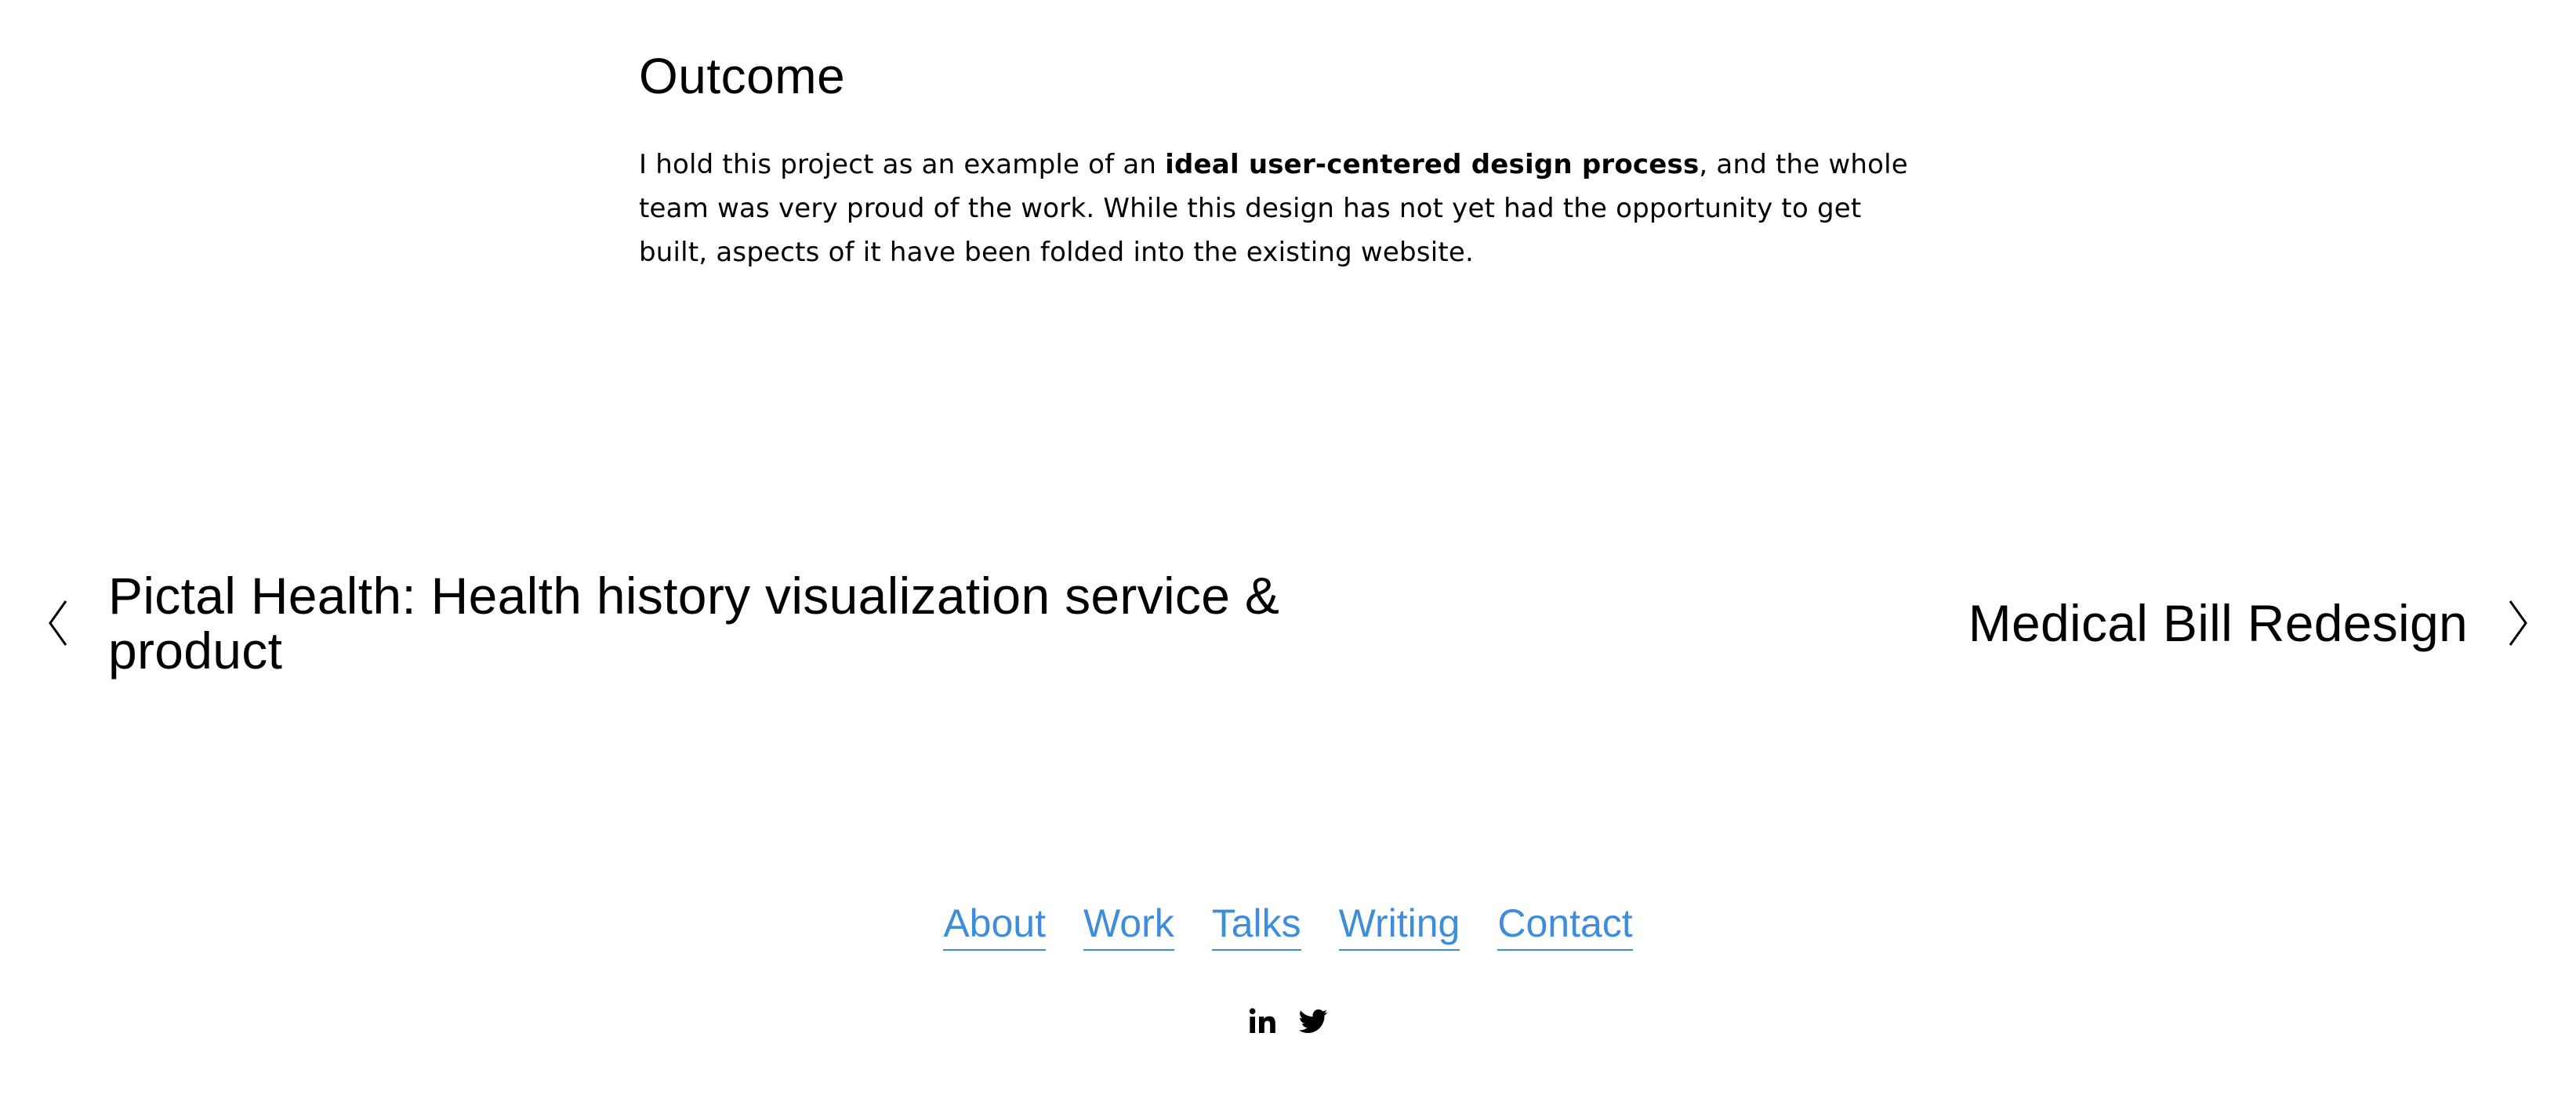 This screenshot has height=1120, width=2576. Describe the element at coordinates (1565, 924) in the screenshot. I see `footer-link-contact: Contact` at that location.